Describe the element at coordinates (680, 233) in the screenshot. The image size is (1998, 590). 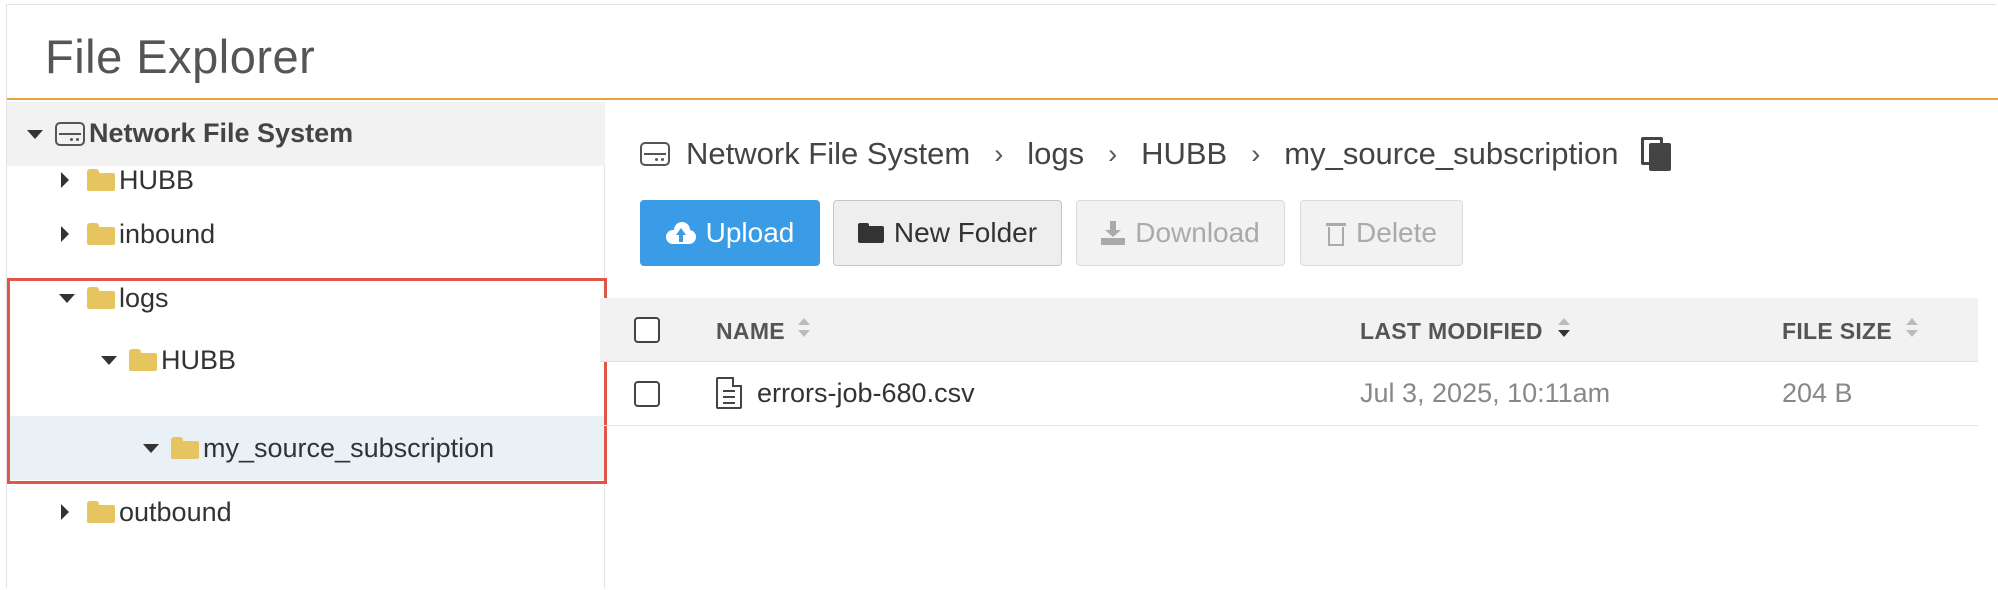
I see `cloud-upload-icon` at that location.